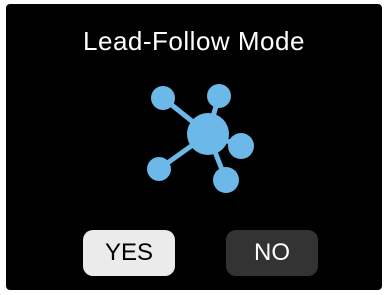 The height and width of the screenshot is (295, 388). I want to click on yes-button: YES, so click(129, 253).